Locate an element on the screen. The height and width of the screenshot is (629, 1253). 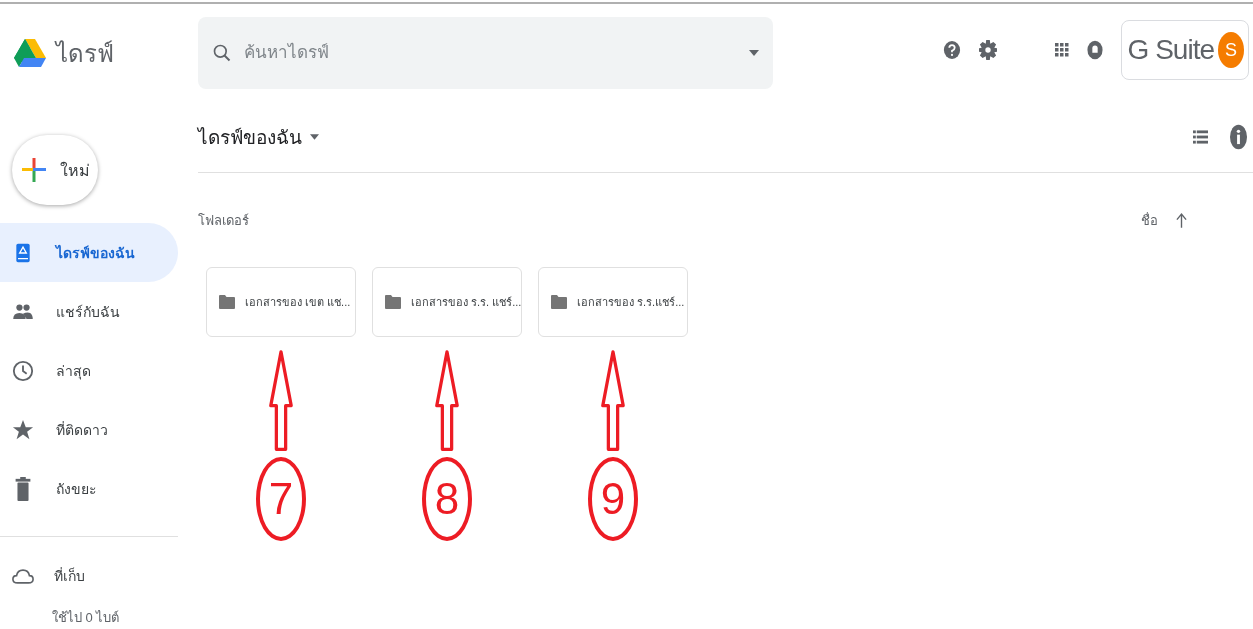
callout-number: 7 is located at coordinates (281, 499).